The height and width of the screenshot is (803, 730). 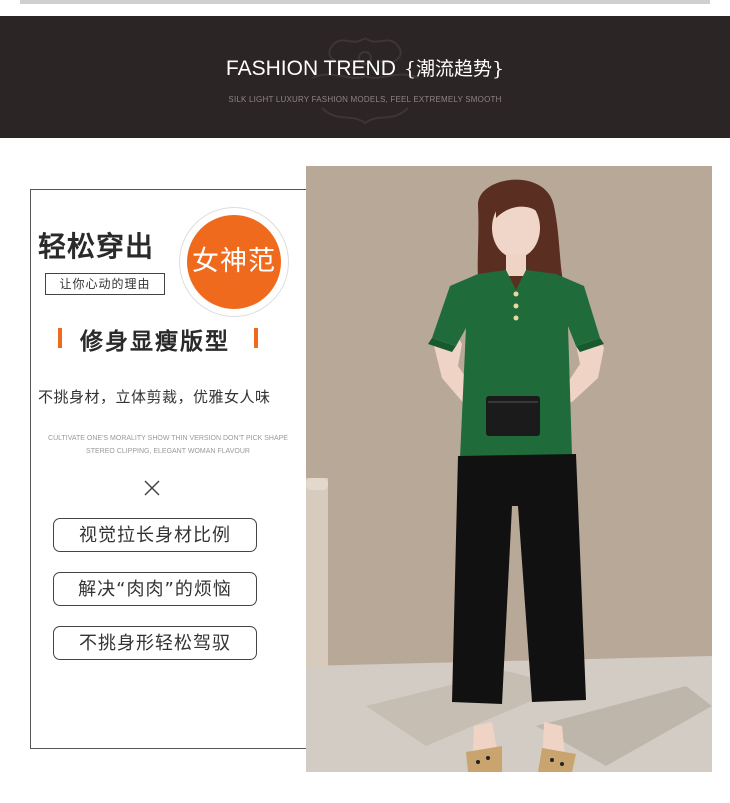 I want to click on banner-title: FASHION TREND {潮流趋势}, so click(x=365, y=67).